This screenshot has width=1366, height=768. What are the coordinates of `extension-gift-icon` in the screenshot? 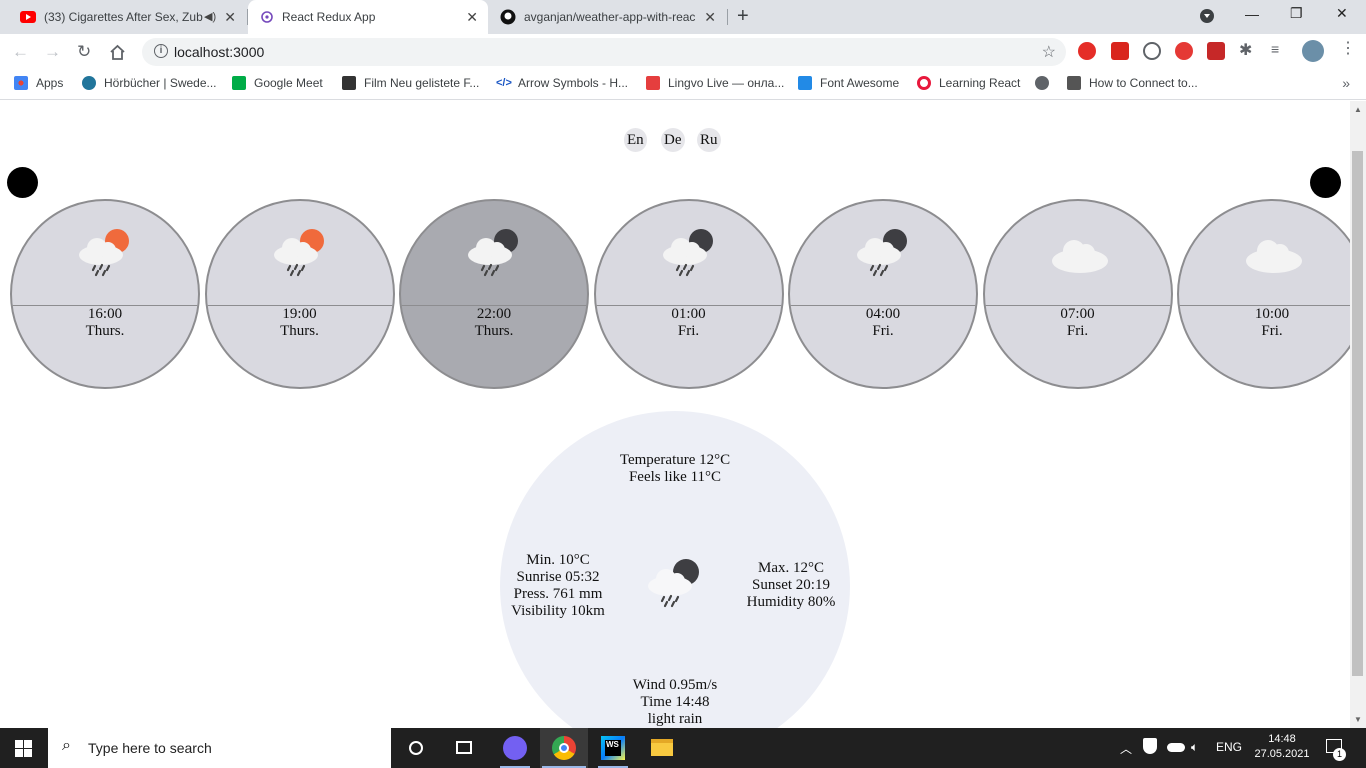 It's located at (1216, 51).